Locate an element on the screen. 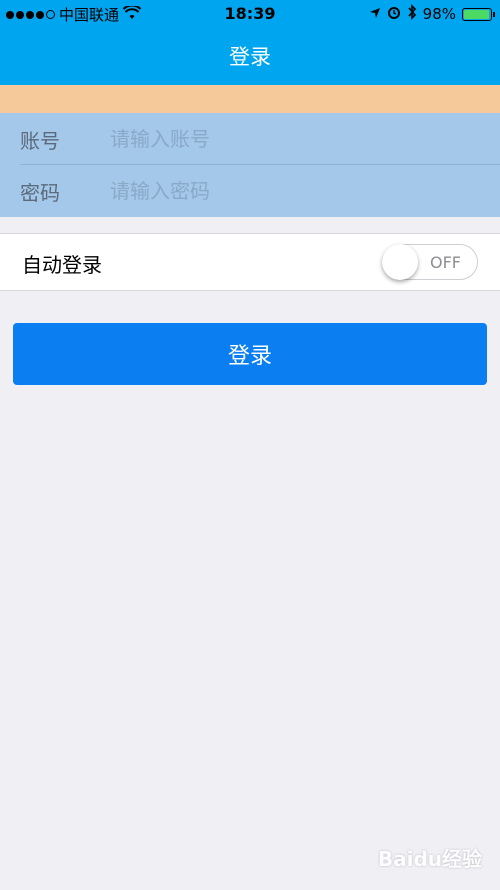  password-row: 密码 is located at coordinates (250, 191).